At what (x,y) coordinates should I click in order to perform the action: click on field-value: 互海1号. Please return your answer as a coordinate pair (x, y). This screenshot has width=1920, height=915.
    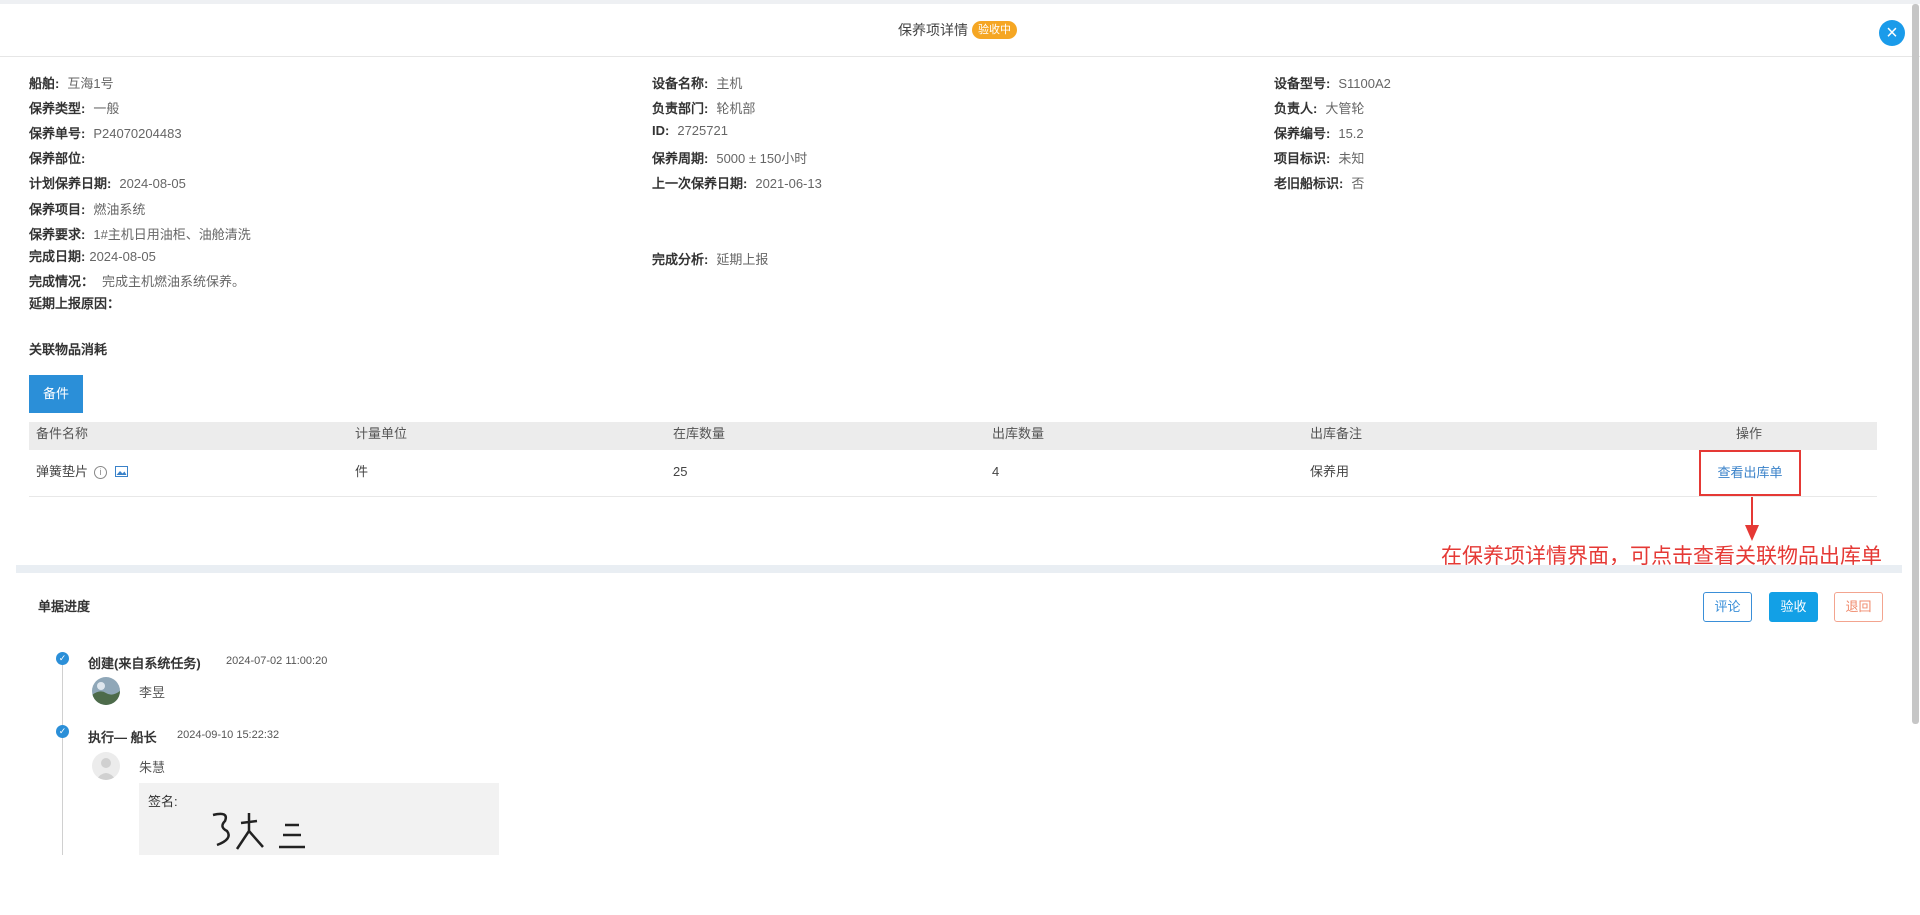
    Looking at the image, I should click on (90, 83).